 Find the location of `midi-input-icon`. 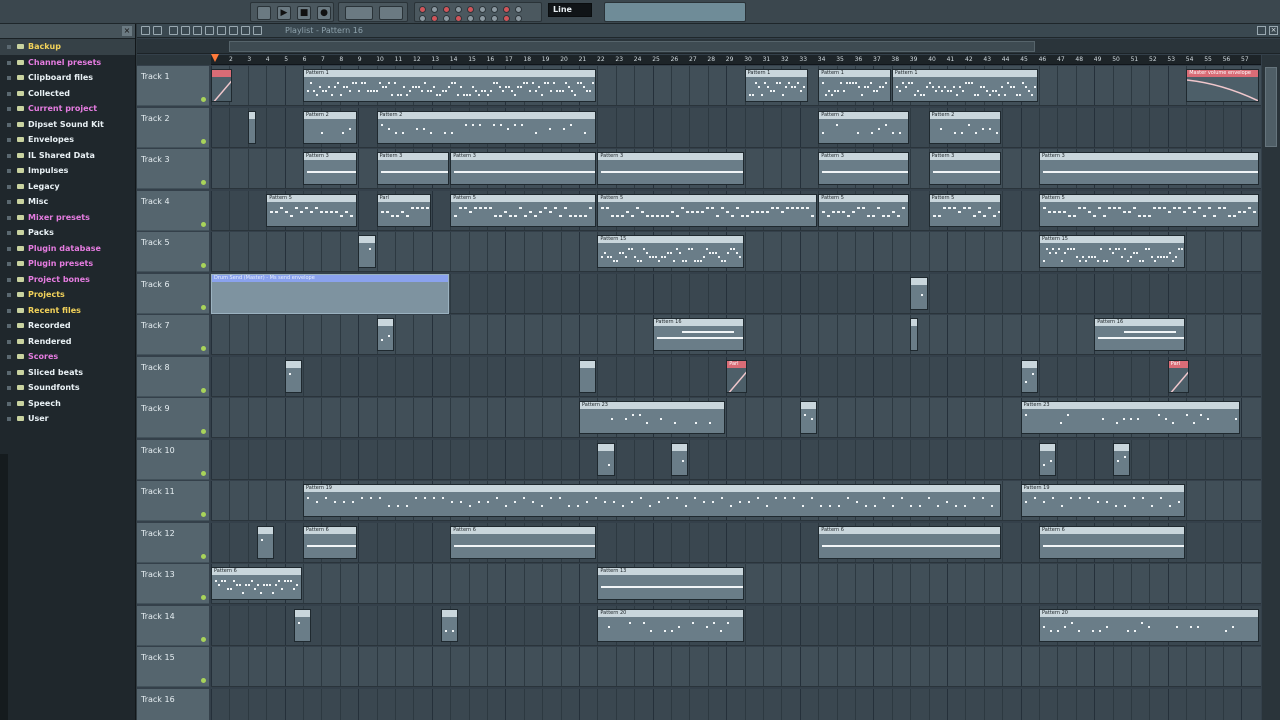

midi-input-icon is located at coordinates (422, 18).